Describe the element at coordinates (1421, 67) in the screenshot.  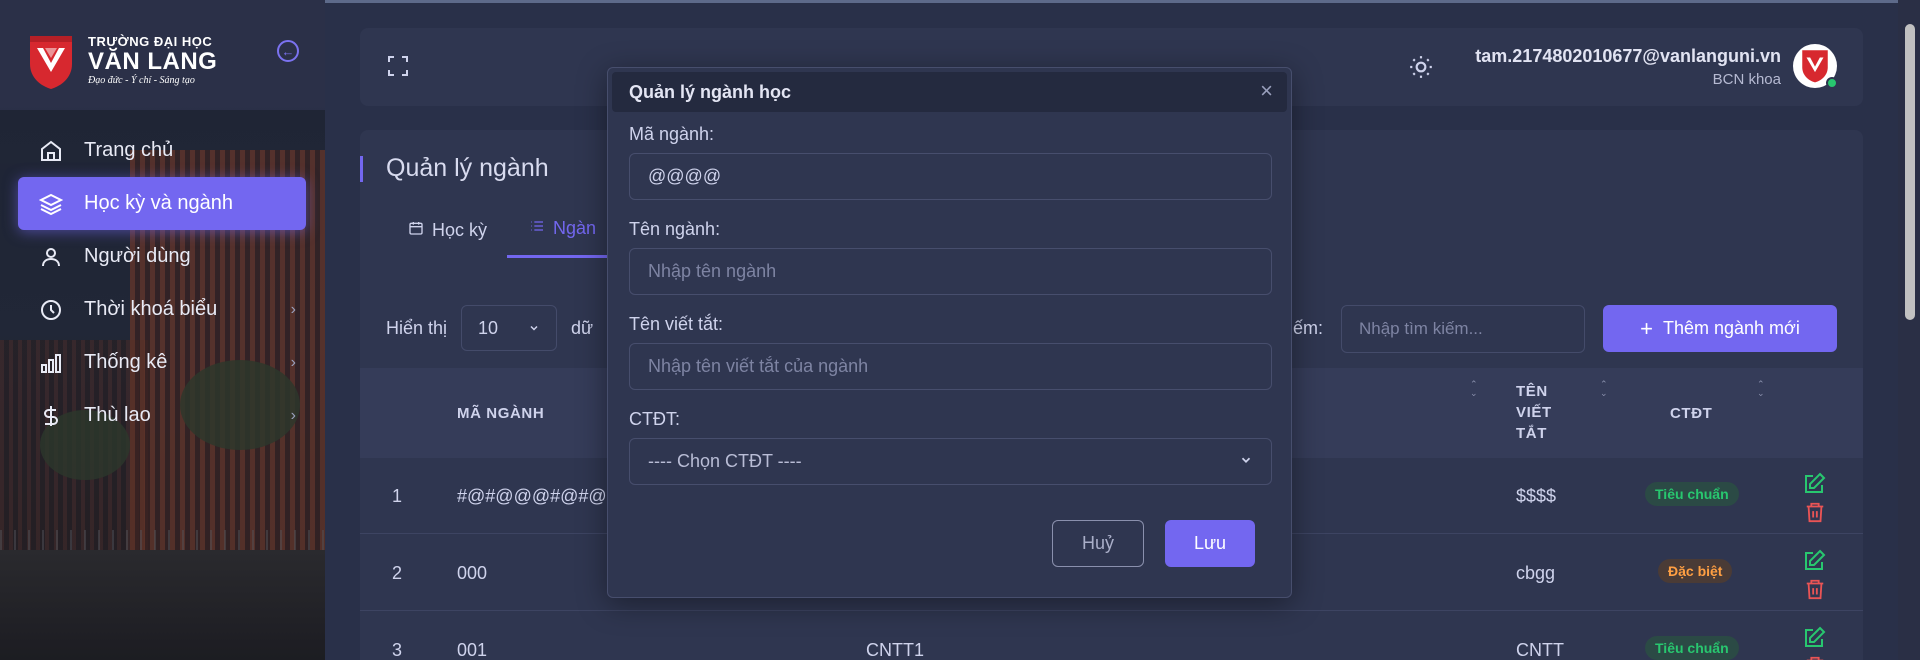
I see `sun-icon` at that location.